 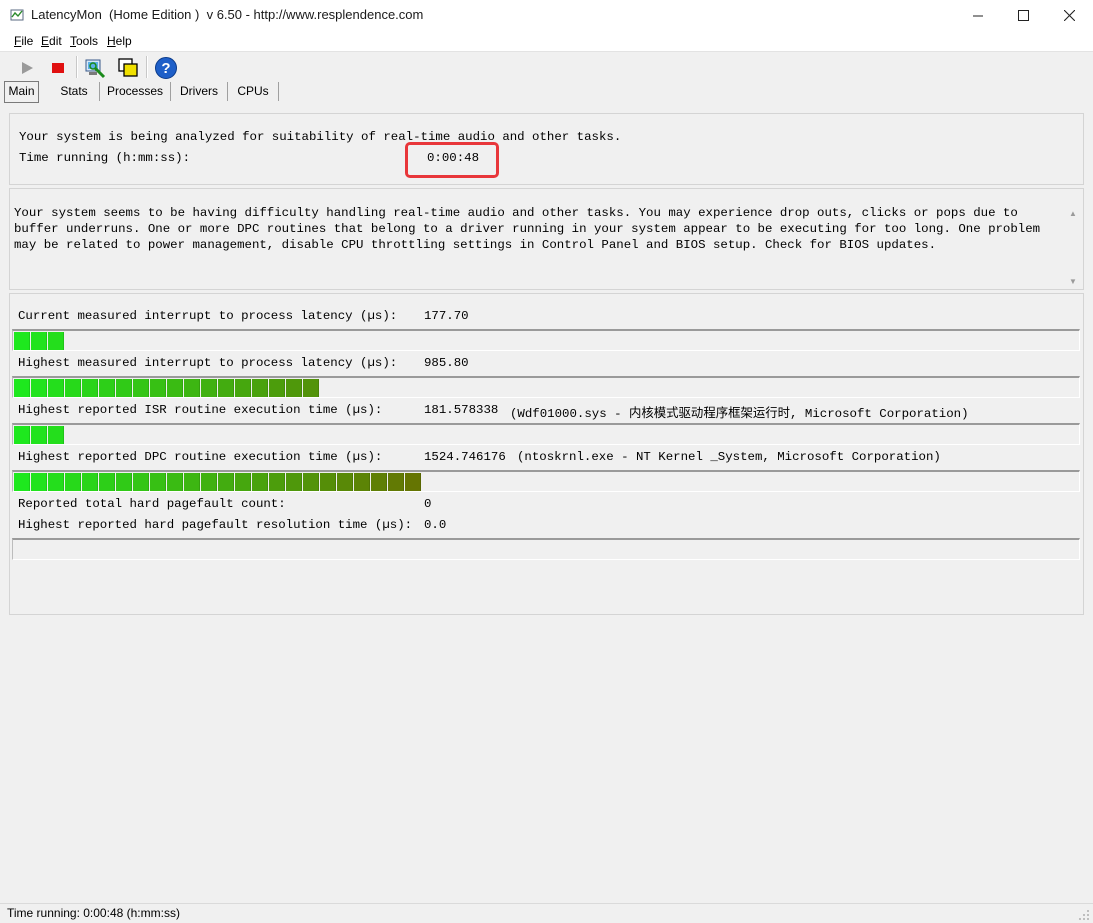 What do you see at coordinates (105, 158) in the screenshot?
I see `time-running-label: Time running (h:mm:ss):` at bounding box center [105, 158].